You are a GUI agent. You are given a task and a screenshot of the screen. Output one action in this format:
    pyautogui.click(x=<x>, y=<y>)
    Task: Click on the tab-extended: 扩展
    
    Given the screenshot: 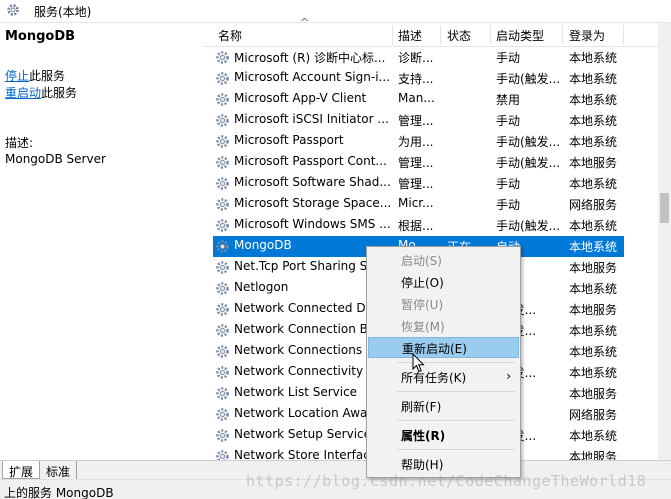 What is the action you would take?
    pyautogui.click(x=21, y=470)
    